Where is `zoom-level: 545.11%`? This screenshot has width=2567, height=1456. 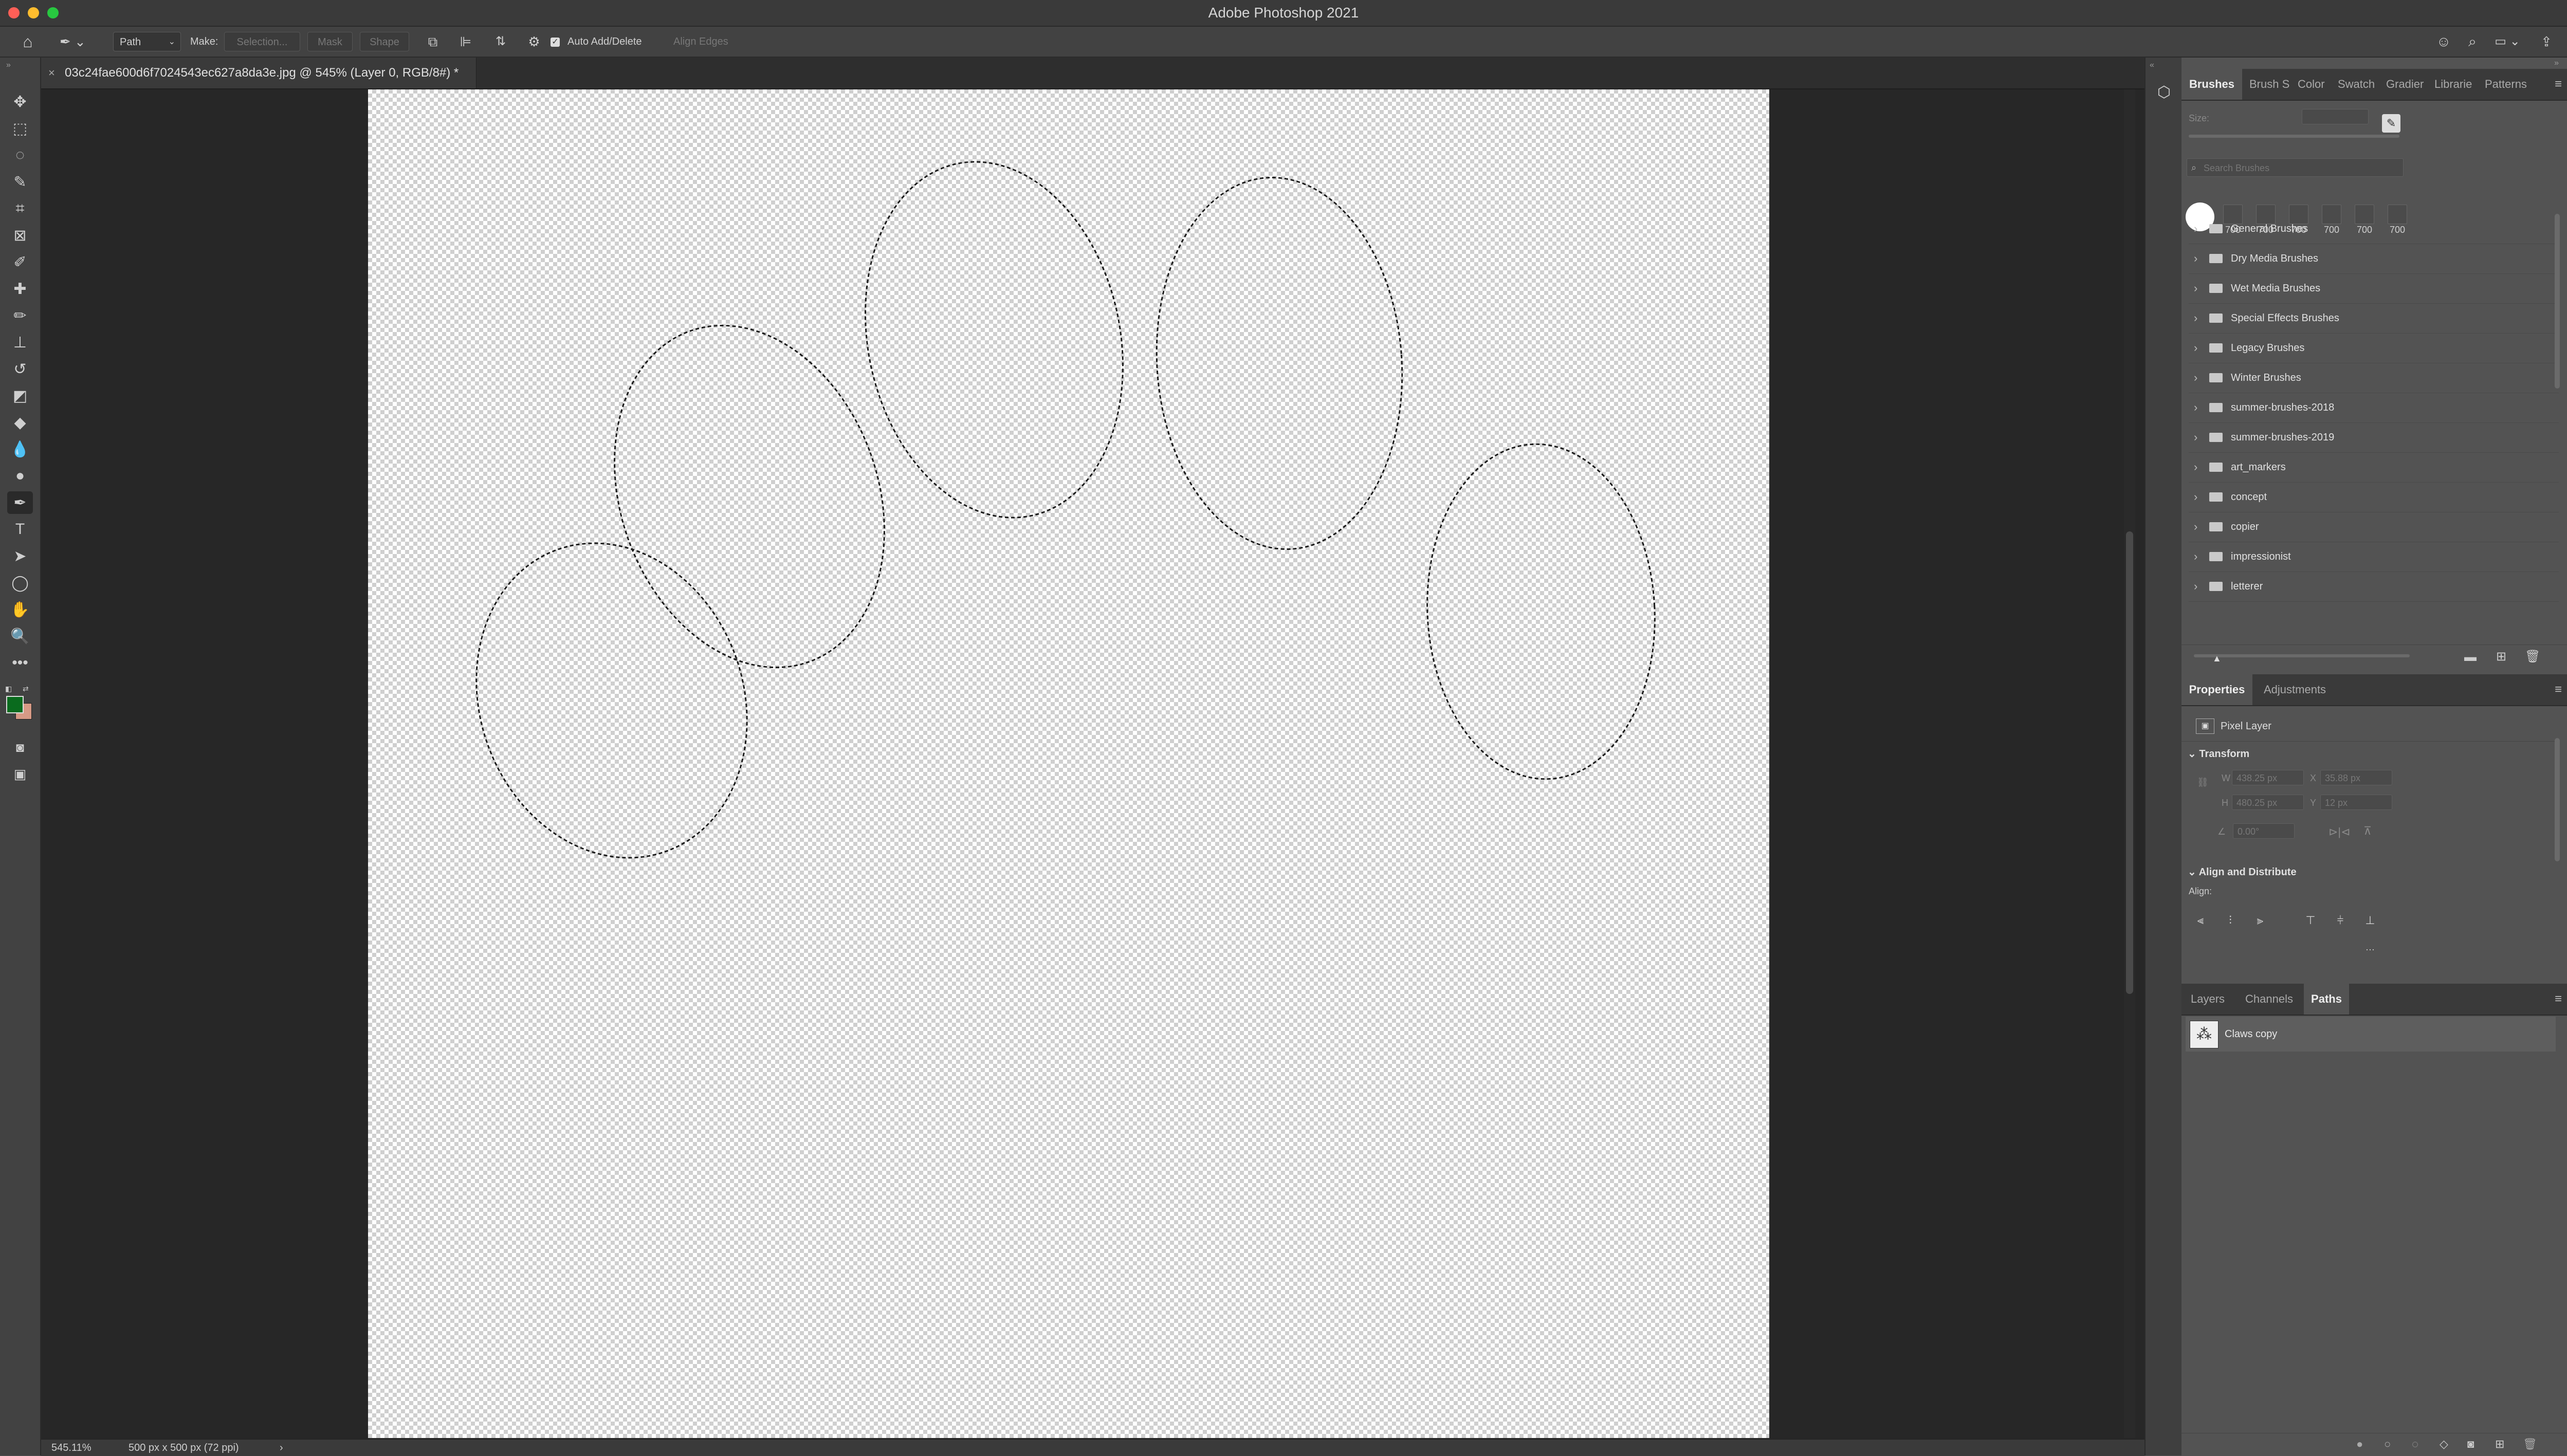 zoom-level: 545.11% is located at coordinates (71, 1448).